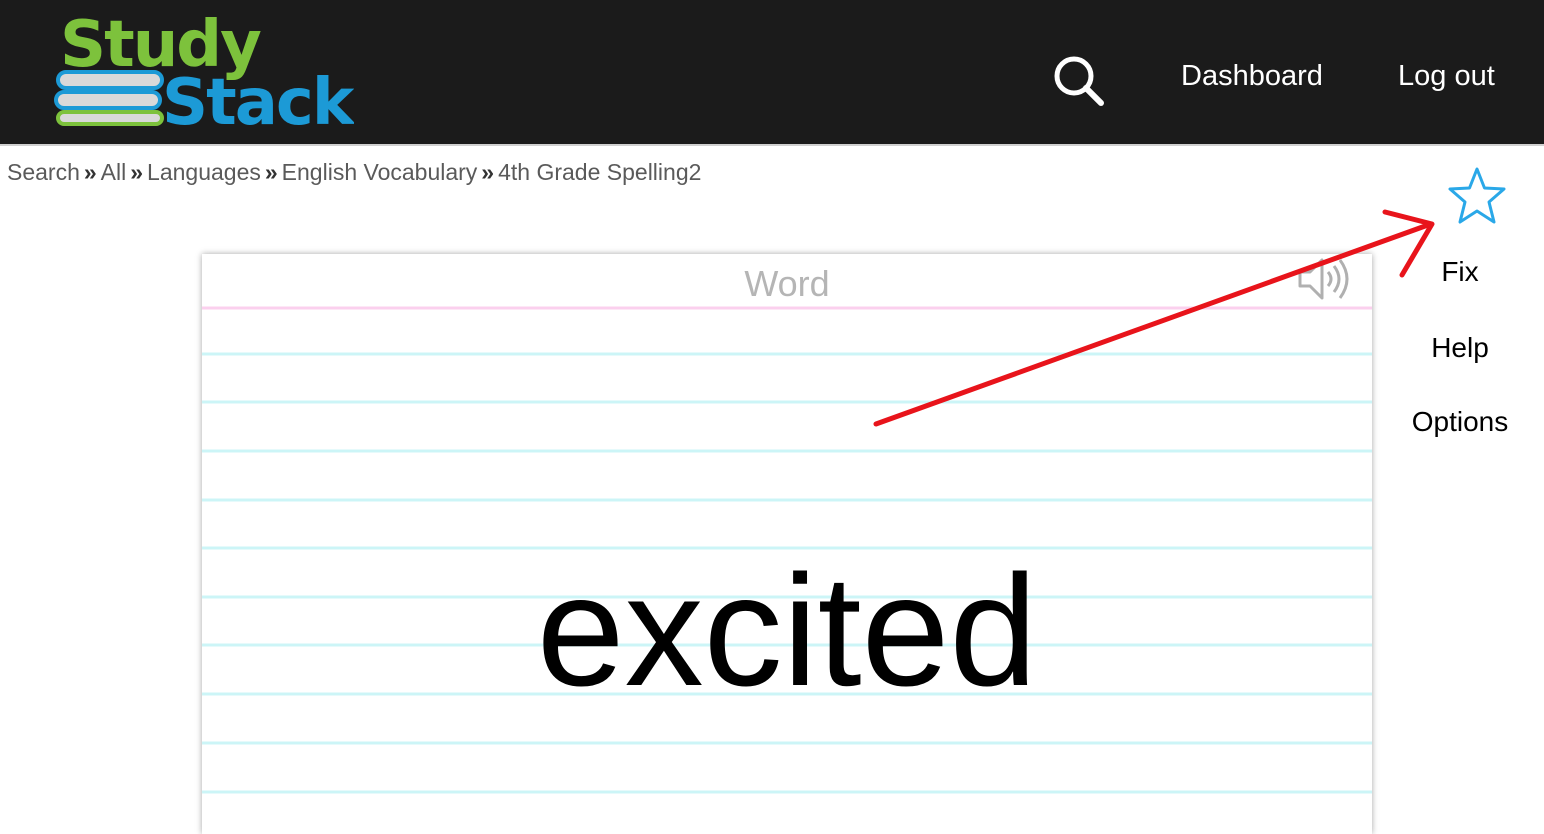 This screenshot has height=834, width=1544. I want to click on breadcrumb-item-4th-grade-spelling2: 4th Grade Spelling2, so click(599, 172).